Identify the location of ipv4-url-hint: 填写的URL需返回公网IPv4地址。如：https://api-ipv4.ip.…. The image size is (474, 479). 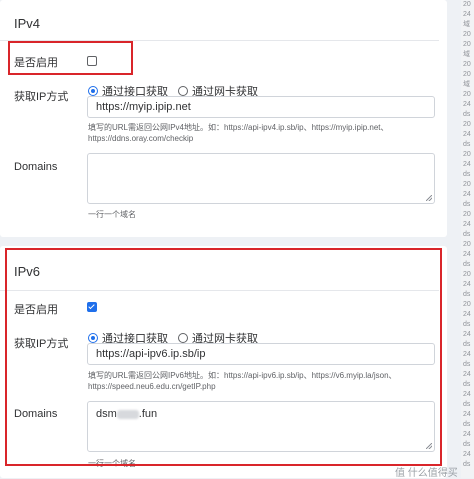
(238, 133).